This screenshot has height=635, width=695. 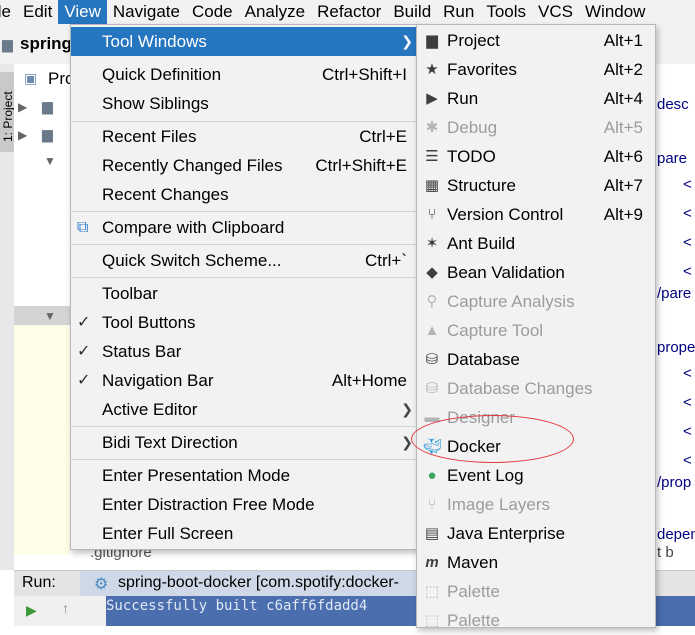 I want to click on menu-item-label: Status Bar, so click(x=142, y=351).